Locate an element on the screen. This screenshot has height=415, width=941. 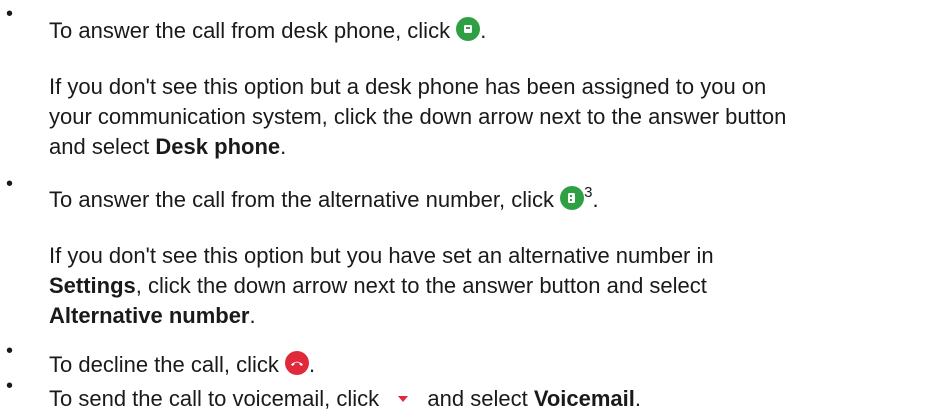
dropdown-arrow-icon is located at coordinates (403, 402).